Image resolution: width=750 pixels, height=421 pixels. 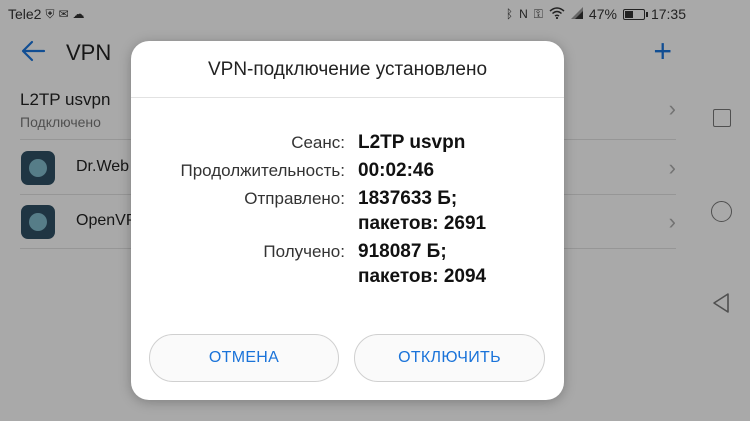 I want to click on cancel-button: ОТМЕНА, so click(x=244, y=358).